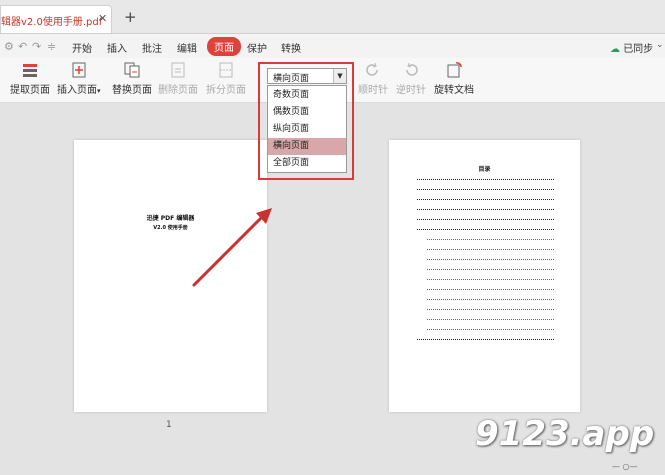  I want to click on rotate-counterclockwise-icon, so click(412, 69).